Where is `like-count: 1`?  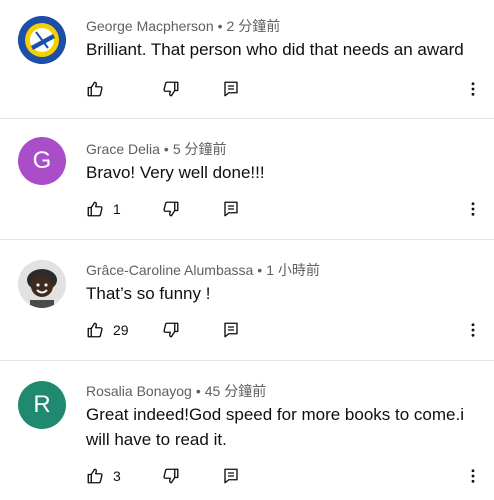
like-count: 1 is located at coordinates (117, 209).